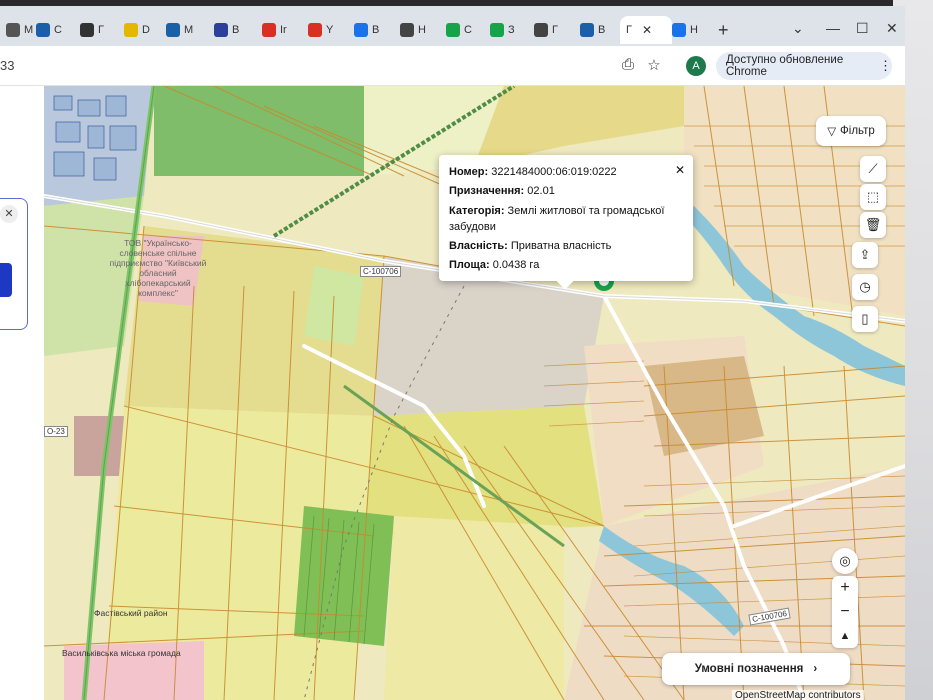 Image resolution: width=933 pixels, height=700 pixels. I want to click on trash-icon: 🗑, so click(873, 225).